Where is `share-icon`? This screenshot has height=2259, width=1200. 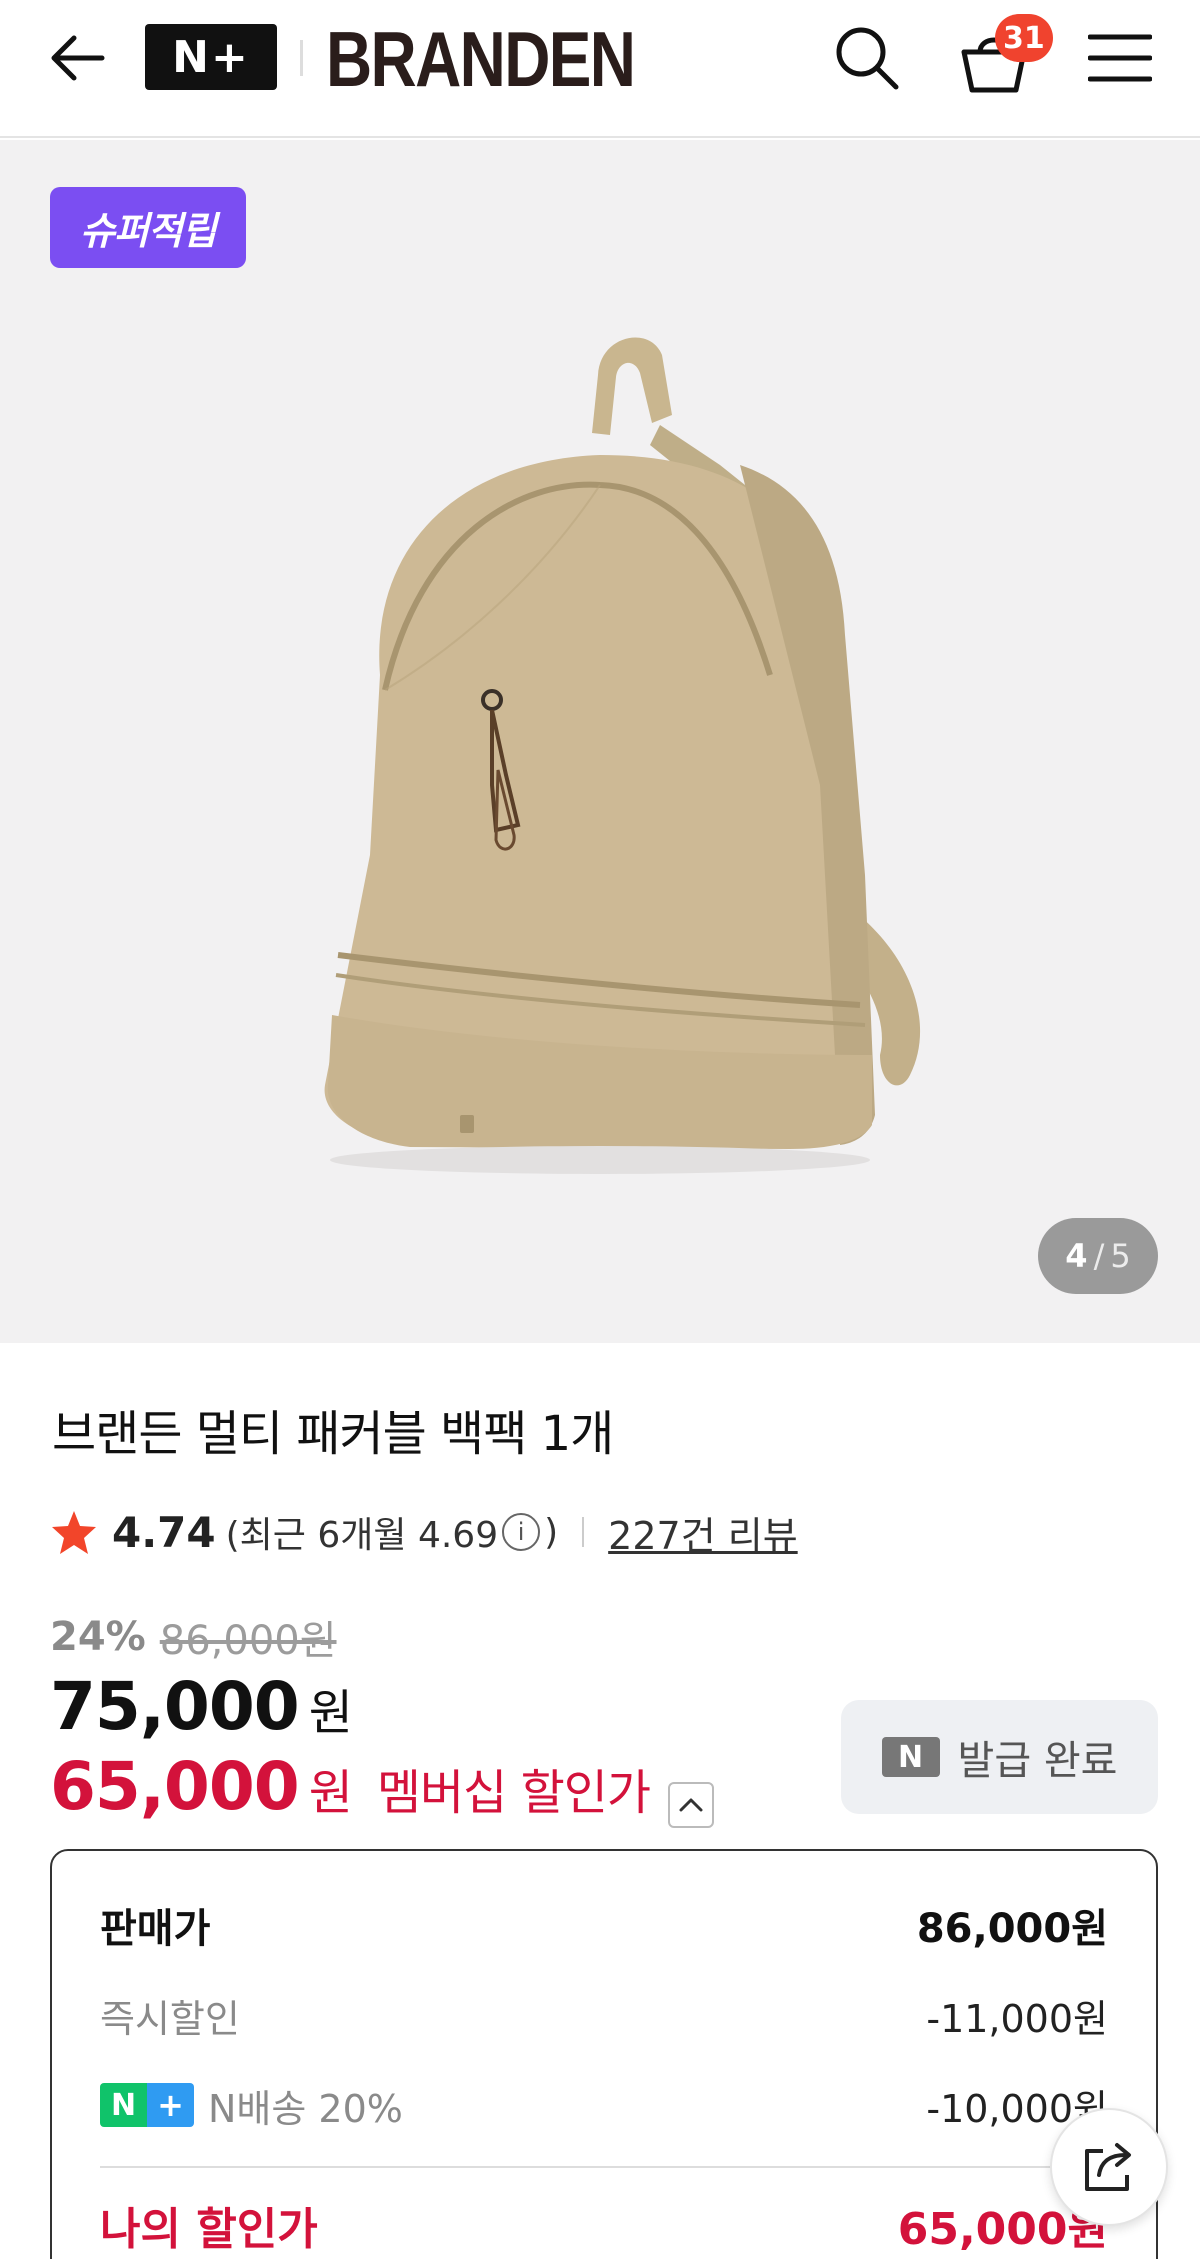
share-icon is located at coordinates (1108, 2167).